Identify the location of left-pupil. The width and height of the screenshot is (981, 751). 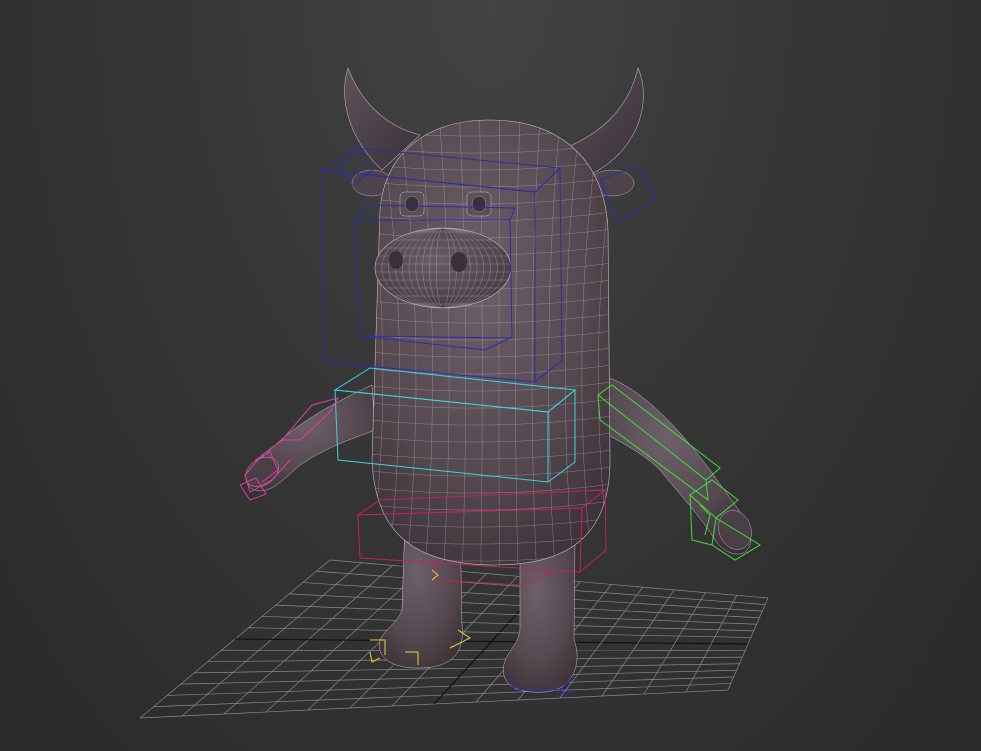
(412, 204).